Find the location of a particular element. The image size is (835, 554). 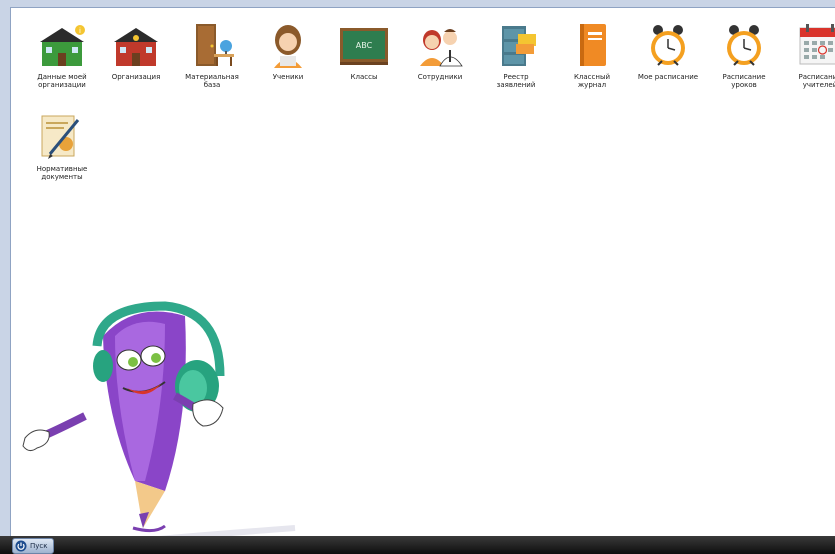

icon-label: Расписание учителей is located at coordinates (816, 81).